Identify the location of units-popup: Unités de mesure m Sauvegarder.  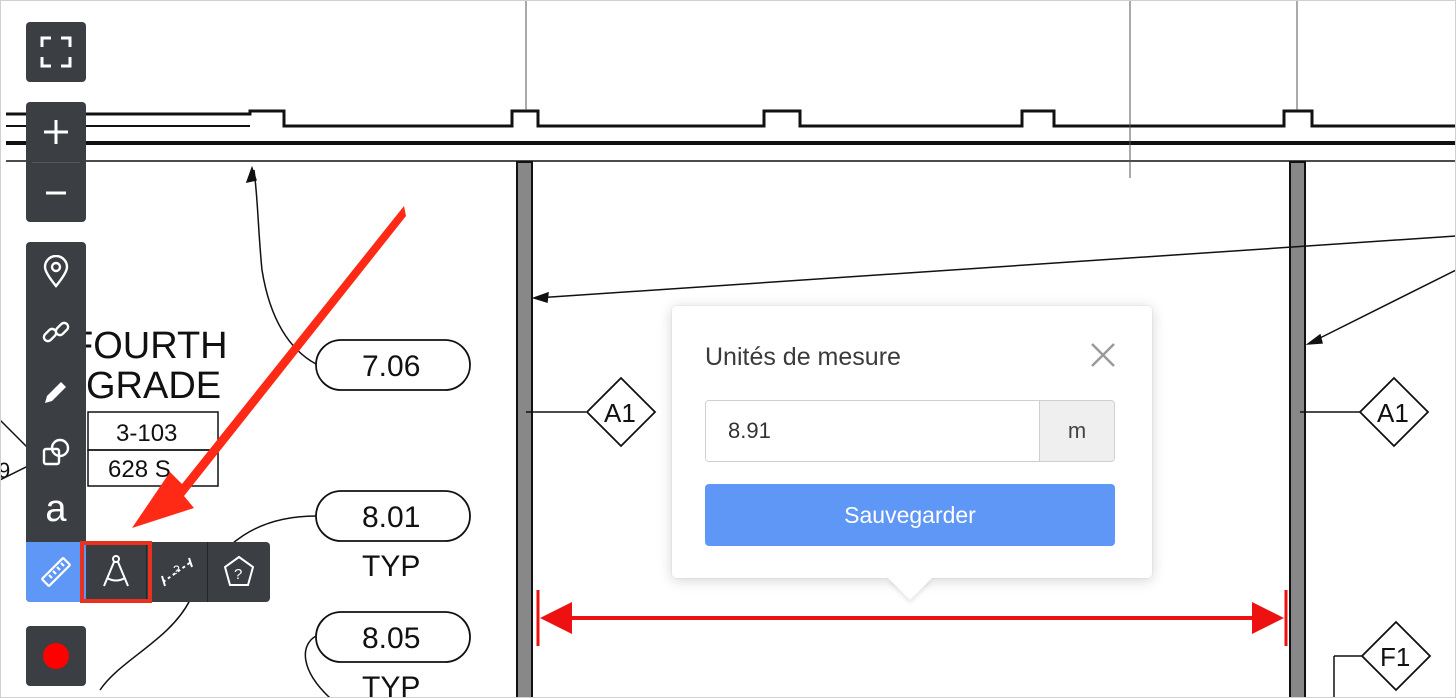
(912, 453).